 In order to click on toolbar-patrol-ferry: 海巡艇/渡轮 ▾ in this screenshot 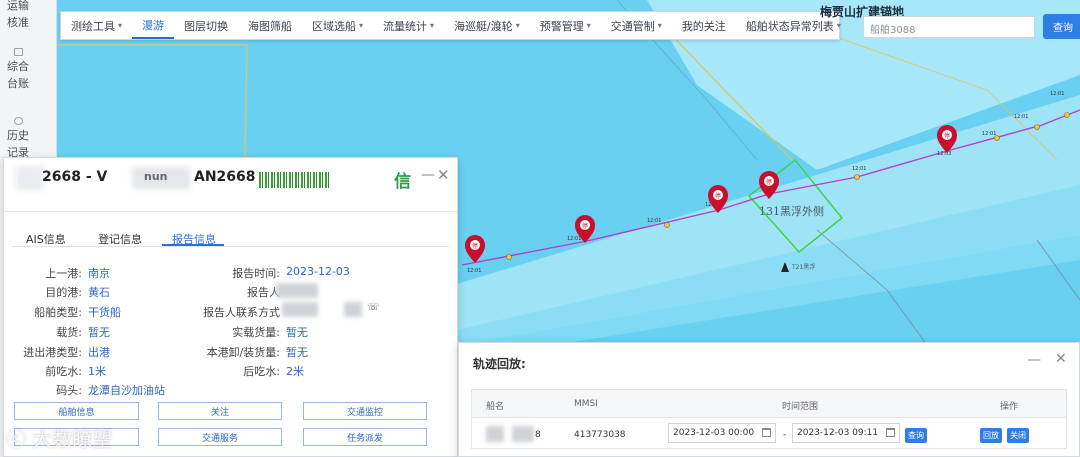, I will do `click(487, 25)`.